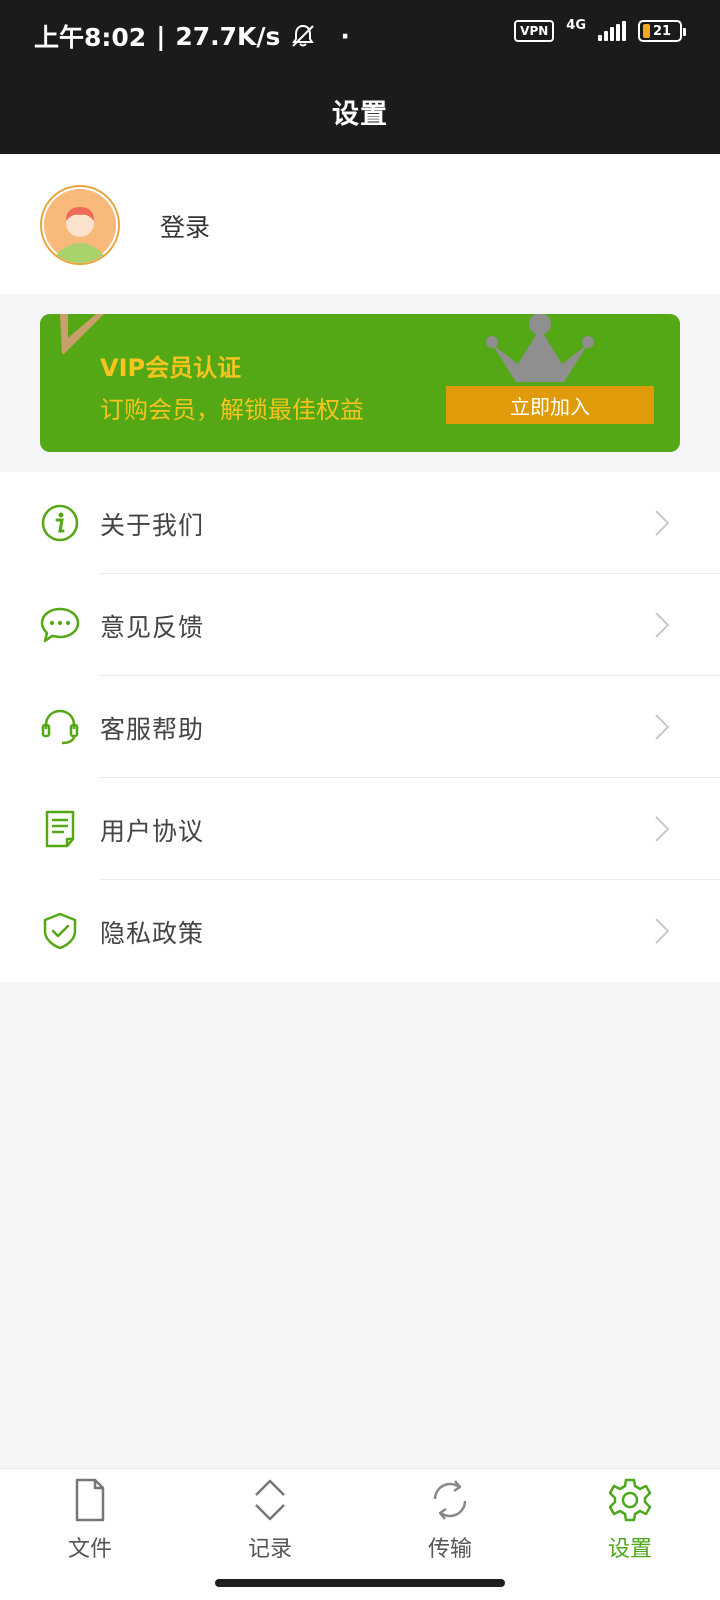 This screenshot has height=1600, width=720. What do you see at coordinates (152, 525) in the screenshot?
I see `menu-item-label: 关于我们` at bounding box center [152, 525].